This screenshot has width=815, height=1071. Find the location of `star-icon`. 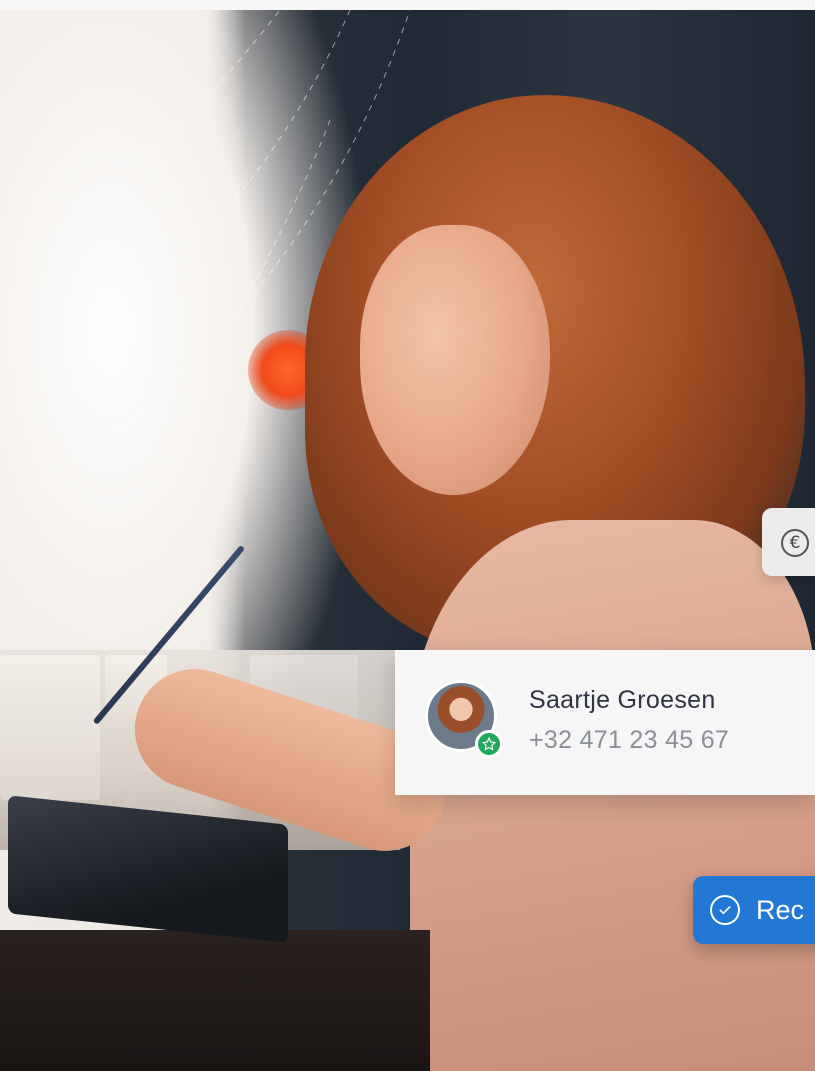

star-icon is located at coordinates (489, 744).